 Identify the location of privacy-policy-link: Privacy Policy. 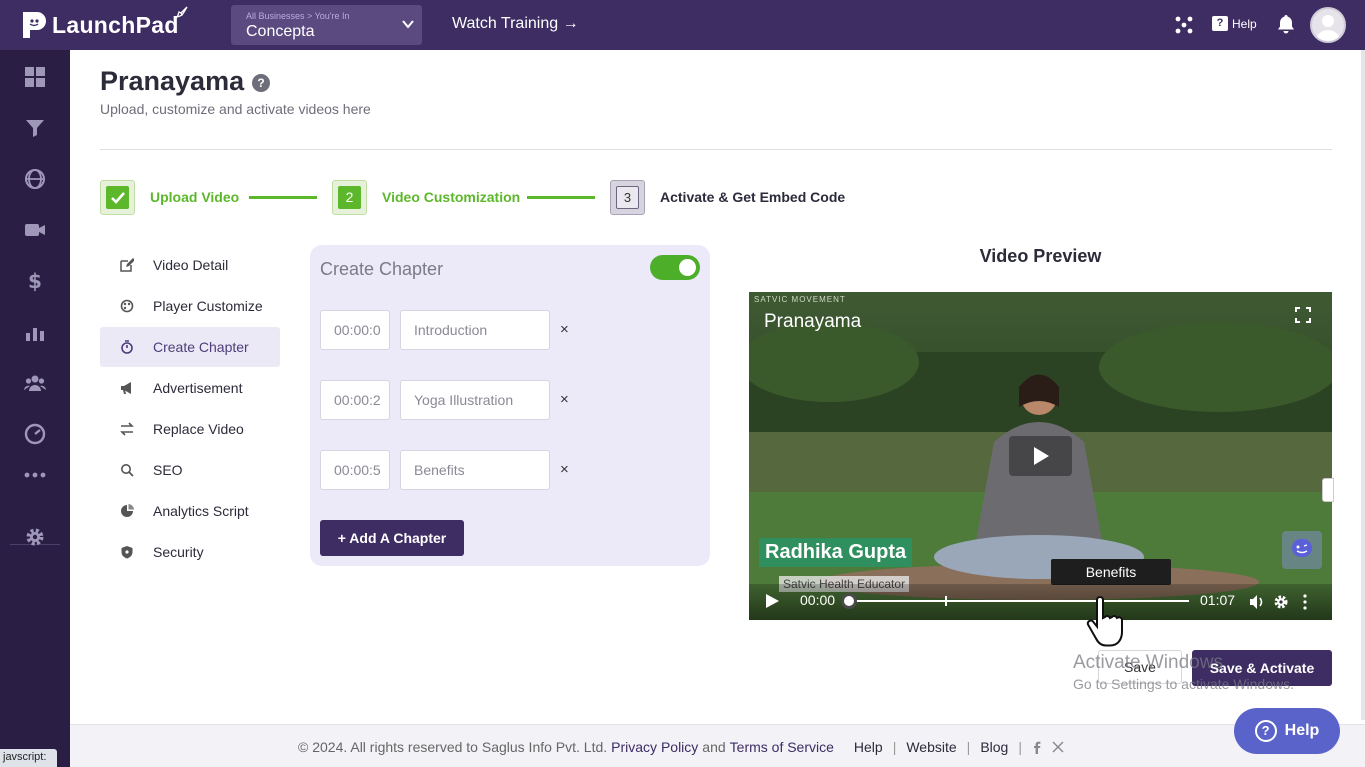
(654, 747).